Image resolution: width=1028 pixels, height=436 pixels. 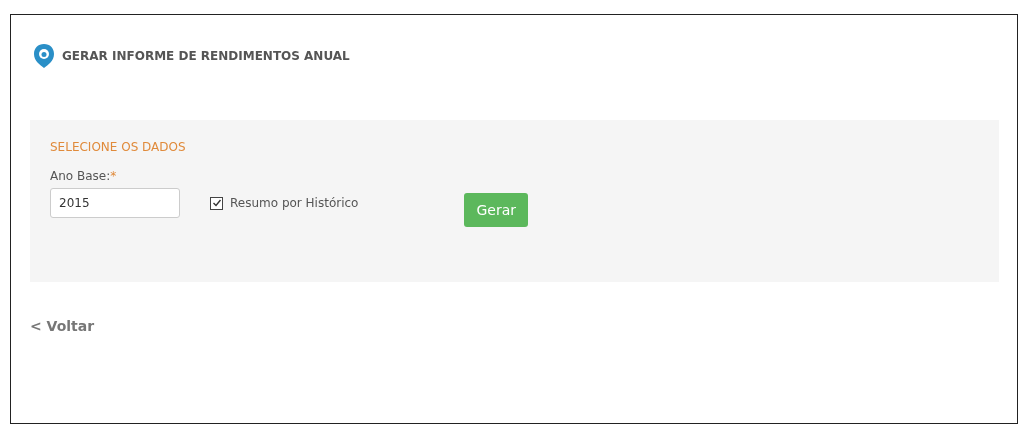 I want to click on summary-checkbox: Resumo por Histórico, so click(x=284, y=203).